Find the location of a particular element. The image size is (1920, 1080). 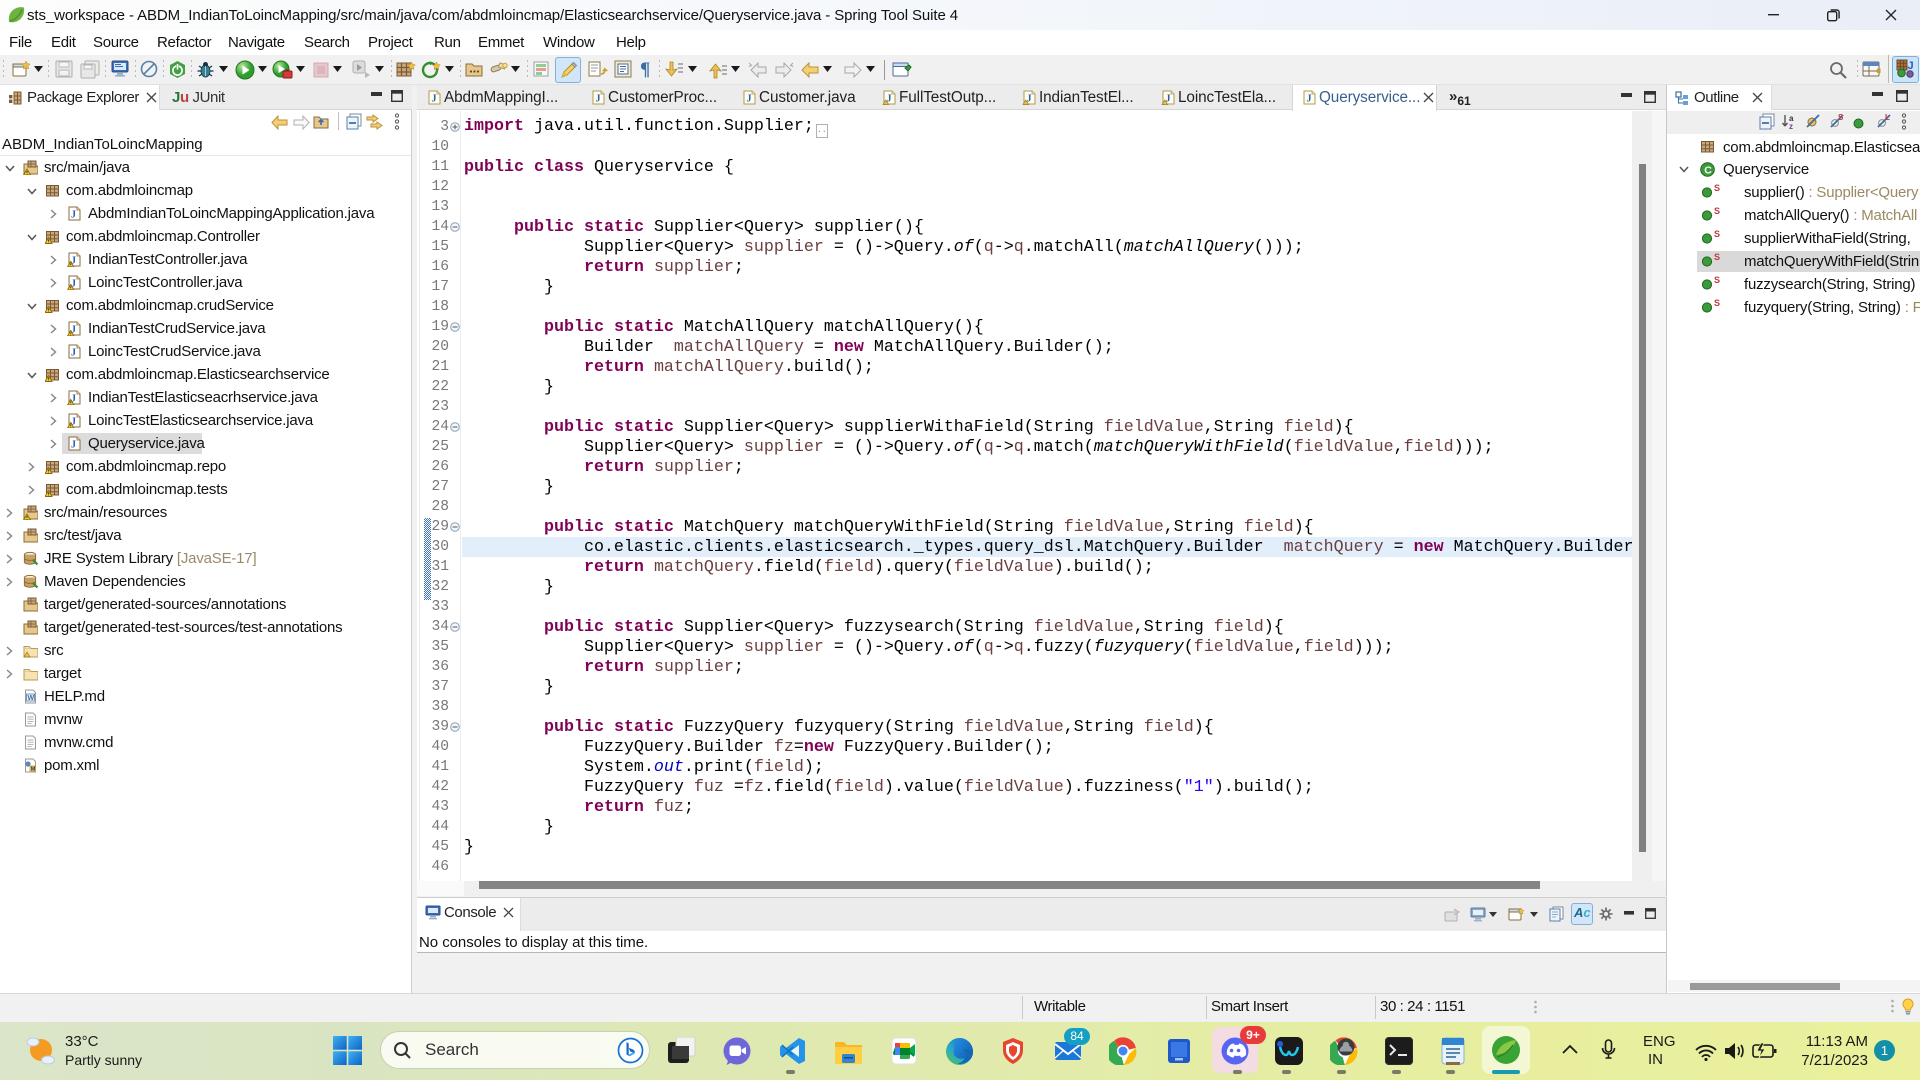

svg-text: C is located at coordinates (1708, 171).